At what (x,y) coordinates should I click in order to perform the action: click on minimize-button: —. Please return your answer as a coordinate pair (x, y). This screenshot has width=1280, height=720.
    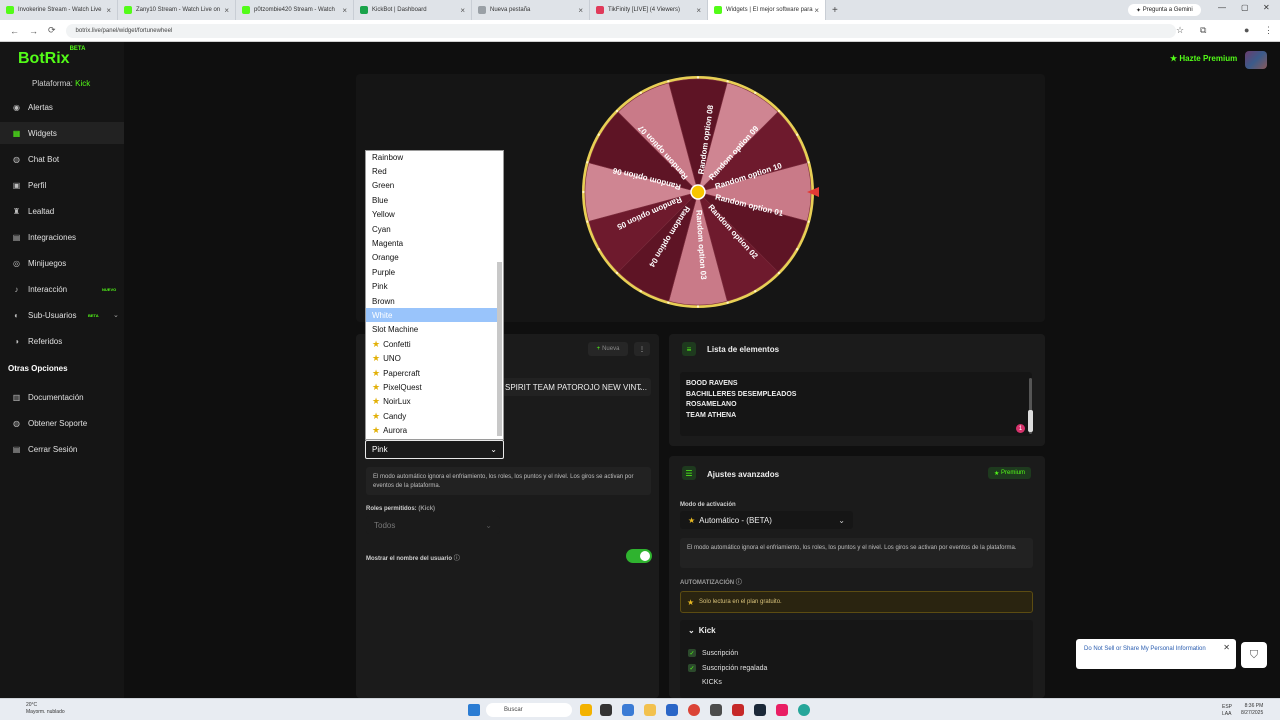
    Looking at the image, I should click on (1222, 7).